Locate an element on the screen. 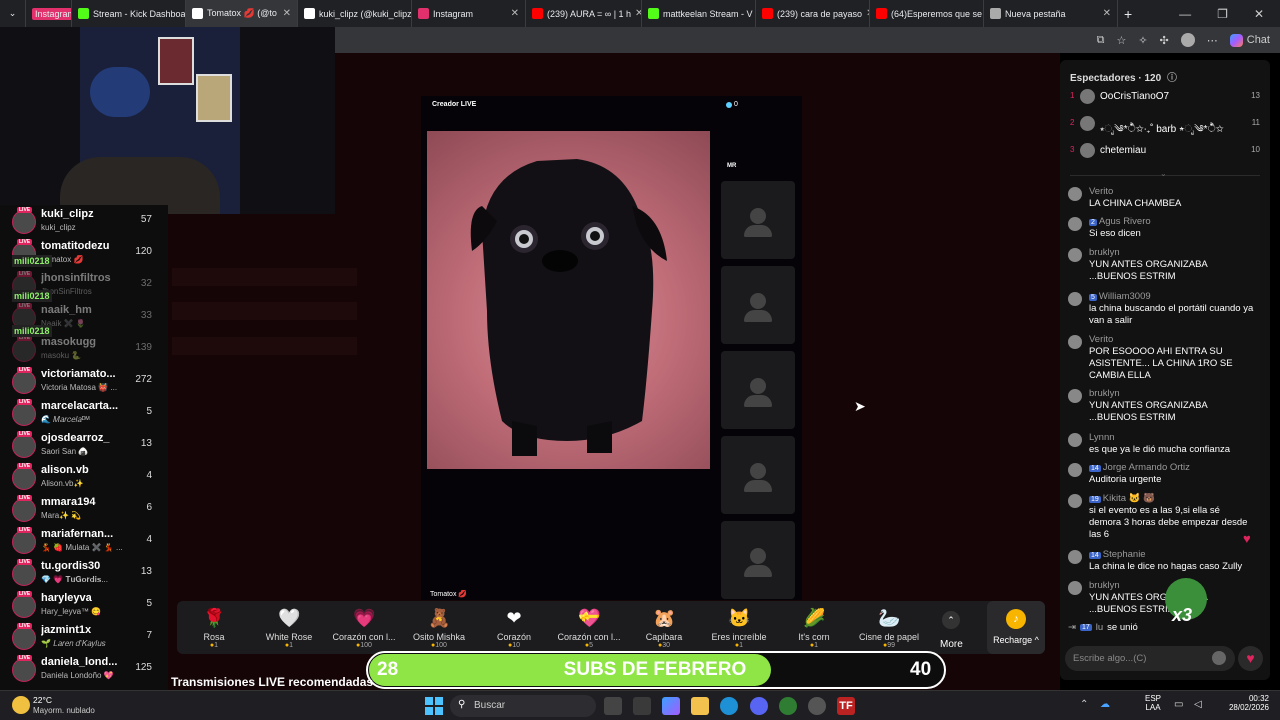 This screenshot has height=720, width=1280. top-viewer: 2 ⭒ೃ༄*ੈ✩‧₊˚ barb ⭒ೃ༄*ੈ✩ 11 is located at coordinates (1165, 124).